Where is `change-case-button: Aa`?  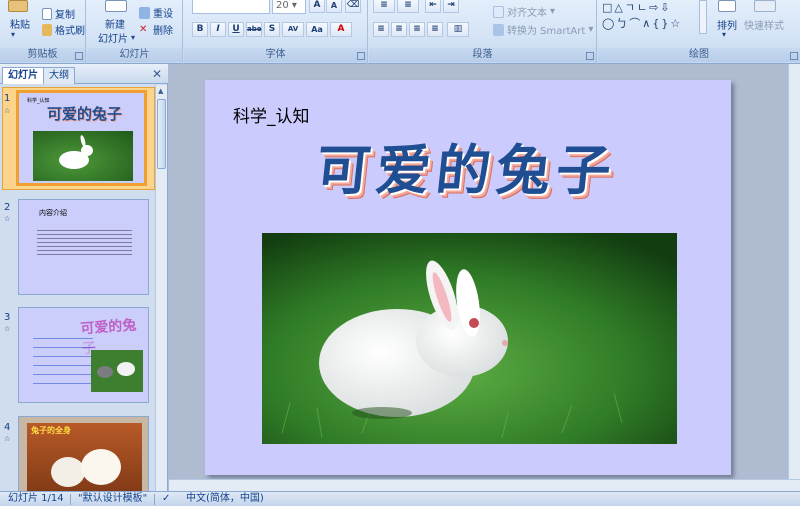
change-case-button: Aa is located at coordinates (317, 29).